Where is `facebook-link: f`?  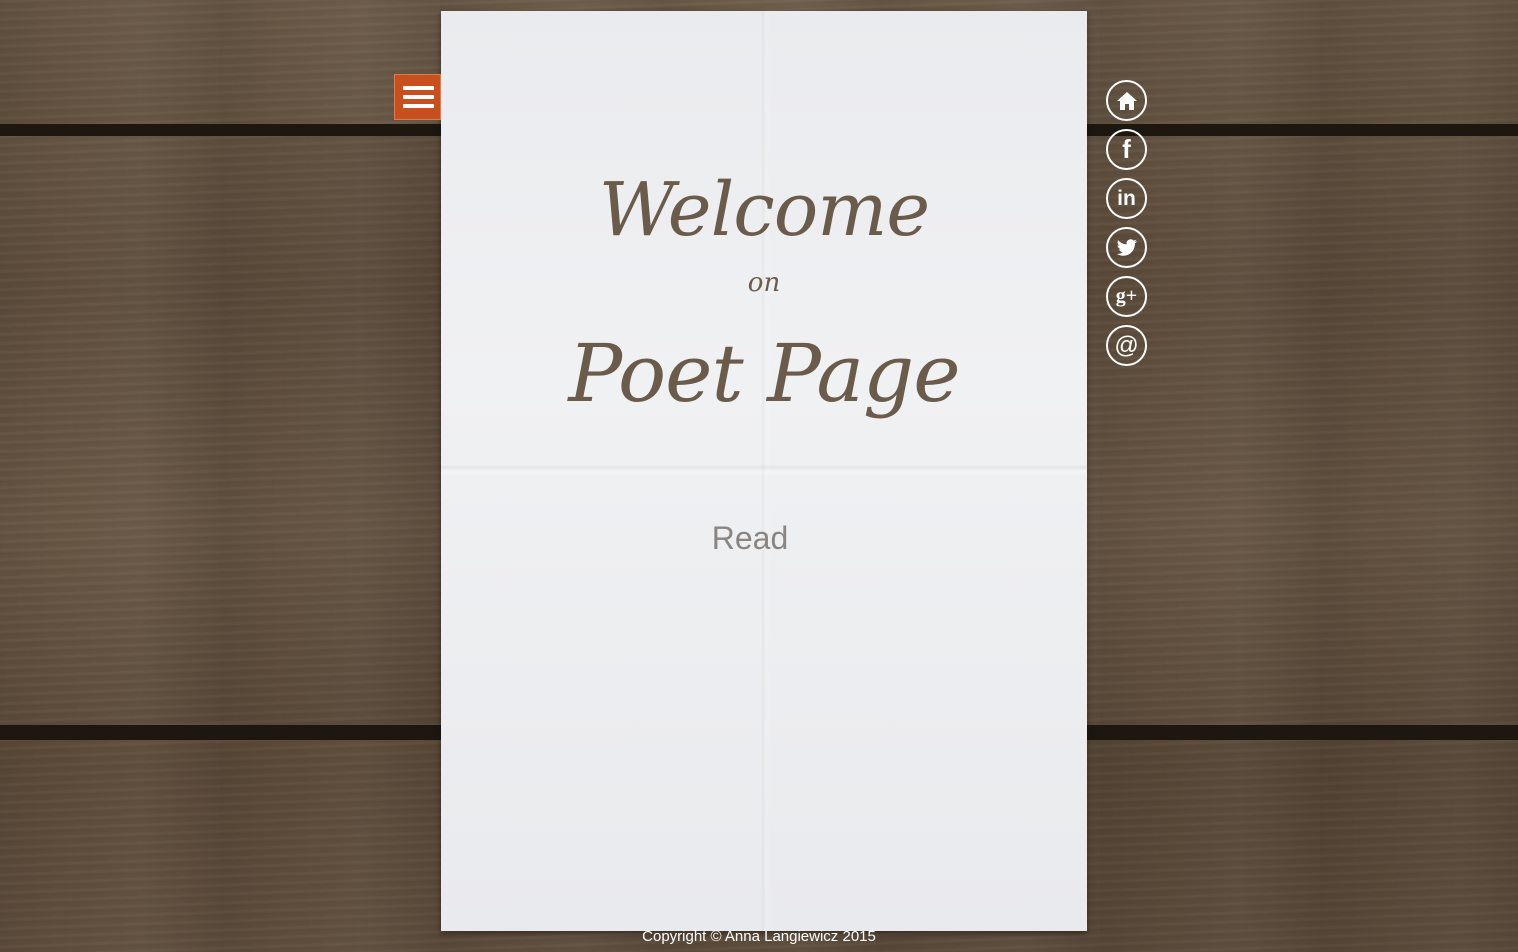 facebook-link: f is located at coordinates (1126, 149).